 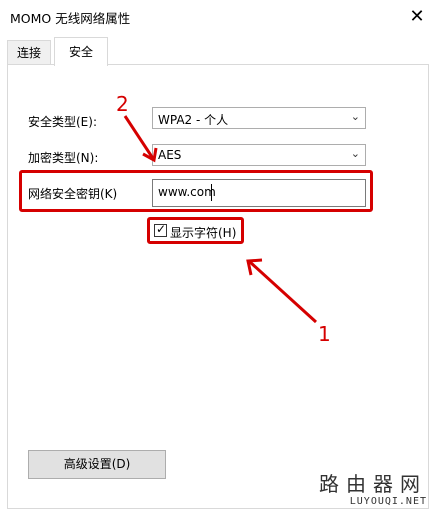 What do you see at coordinates (388, 501) in the screenshot?
I see `watermark-url: LUYOUQI.NET` at bounding box center [388, 501].